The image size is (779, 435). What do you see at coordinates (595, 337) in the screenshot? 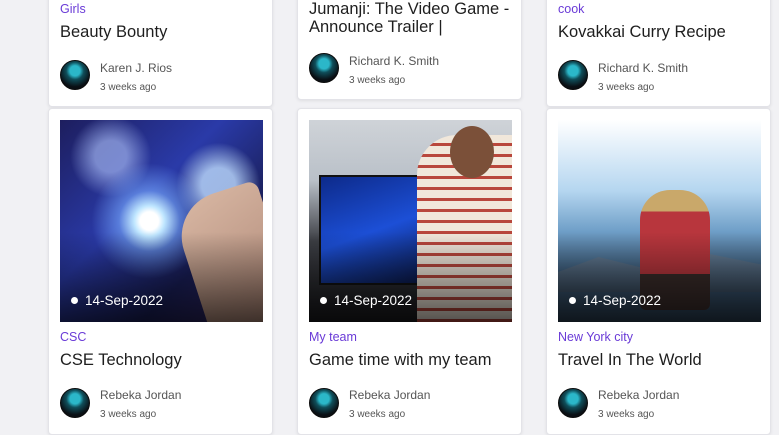
I see `post-category: New York city` at bounding box center [595, 337].